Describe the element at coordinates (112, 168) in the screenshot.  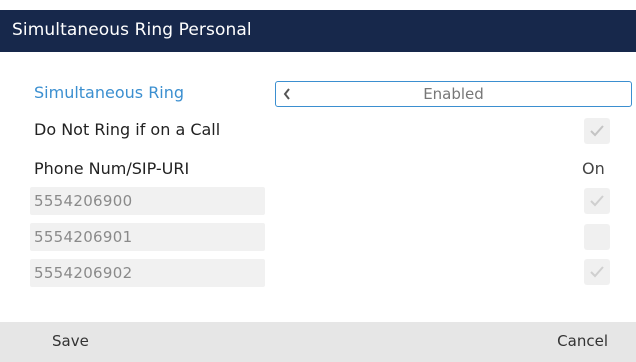
I see `phone-num-header-label: Phone Num/SIP-URI` at that location.